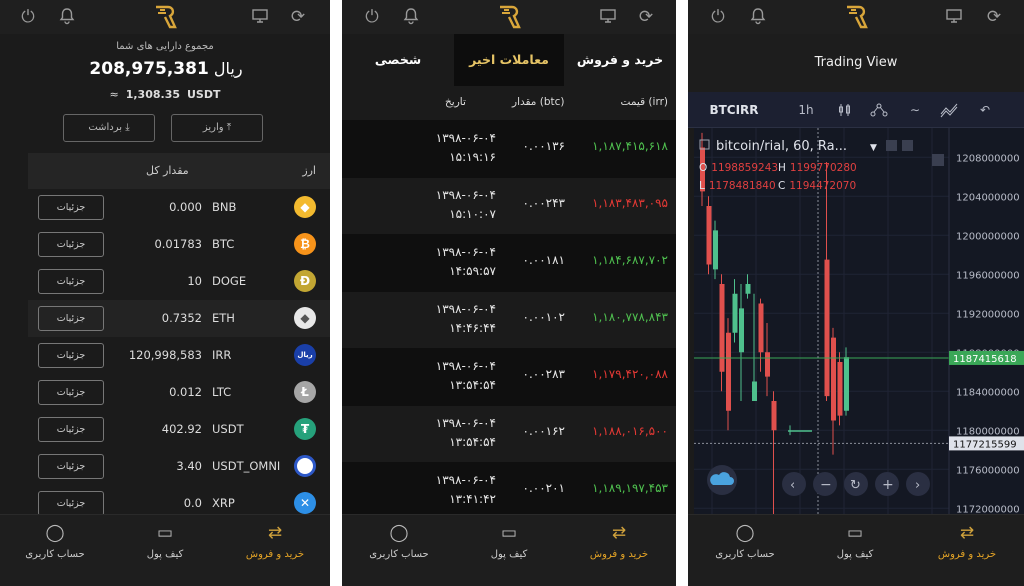  I want to click on trade-row: ۱۳۹۸-۰۶-۰۴ ۱۴:۴۶:۴۴ ۰.۰۰۱۰۲ ۱,۱۸۰,۷۷۸,۸۴۳, so click(509, 320).